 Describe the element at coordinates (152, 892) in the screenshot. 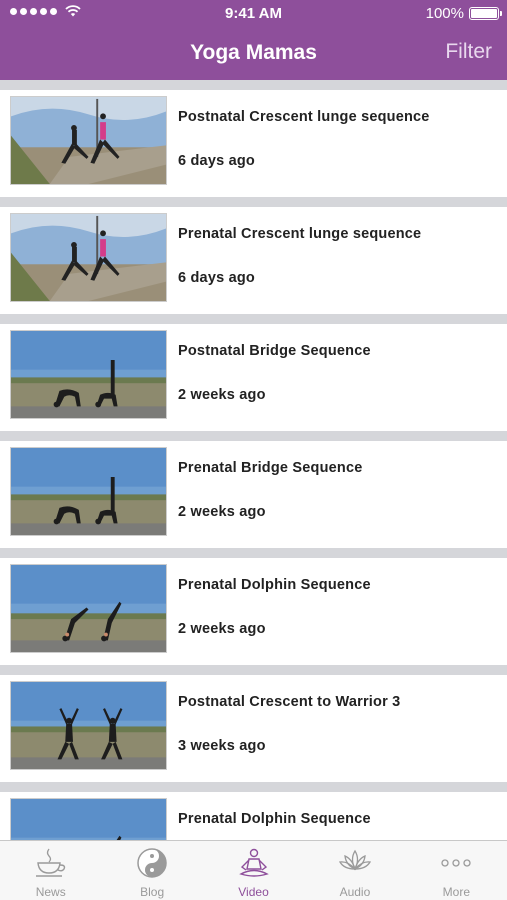

I see `tab-label: Blog` at that location.